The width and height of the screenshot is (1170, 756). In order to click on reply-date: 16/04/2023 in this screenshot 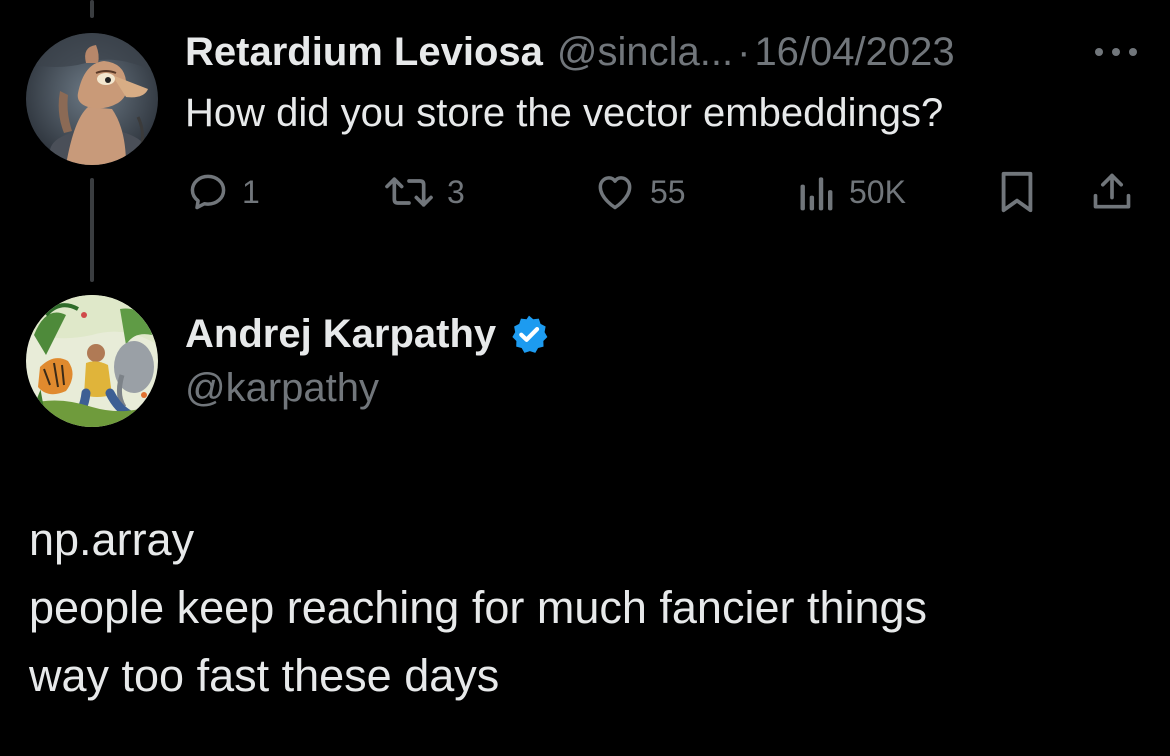, I will do `click(854, 52)`.